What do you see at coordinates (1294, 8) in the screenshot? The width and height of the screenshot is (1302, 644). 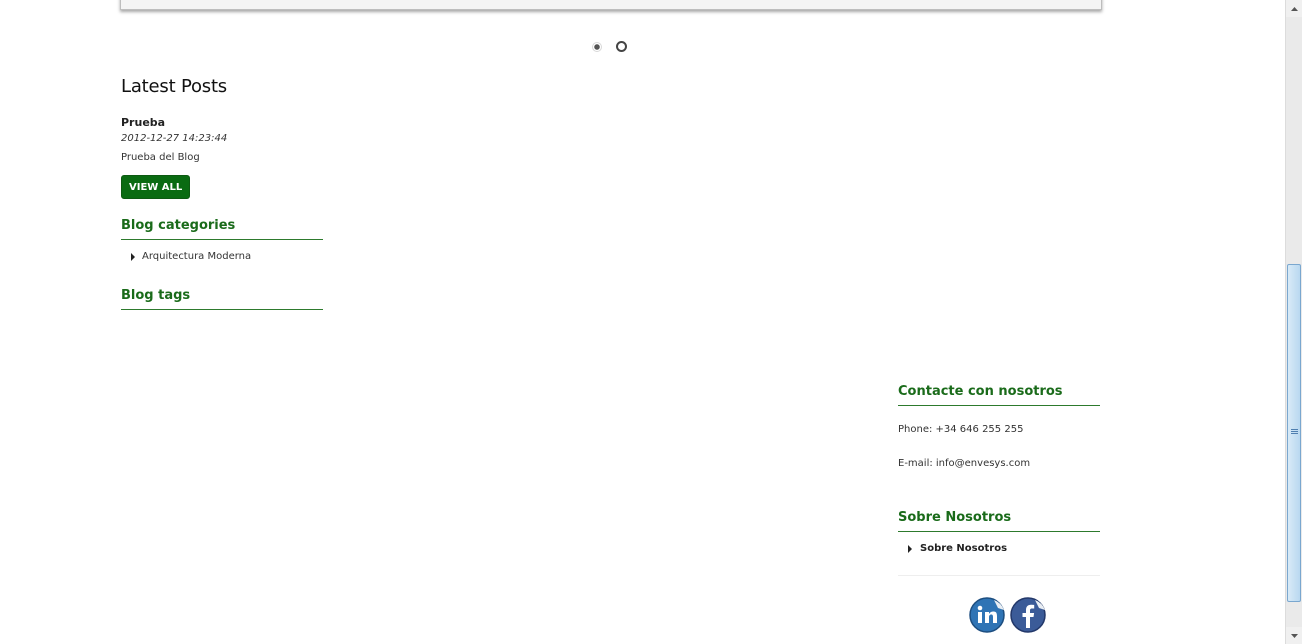 I see `scroll-up-button` at bounding box center [1294, 8].